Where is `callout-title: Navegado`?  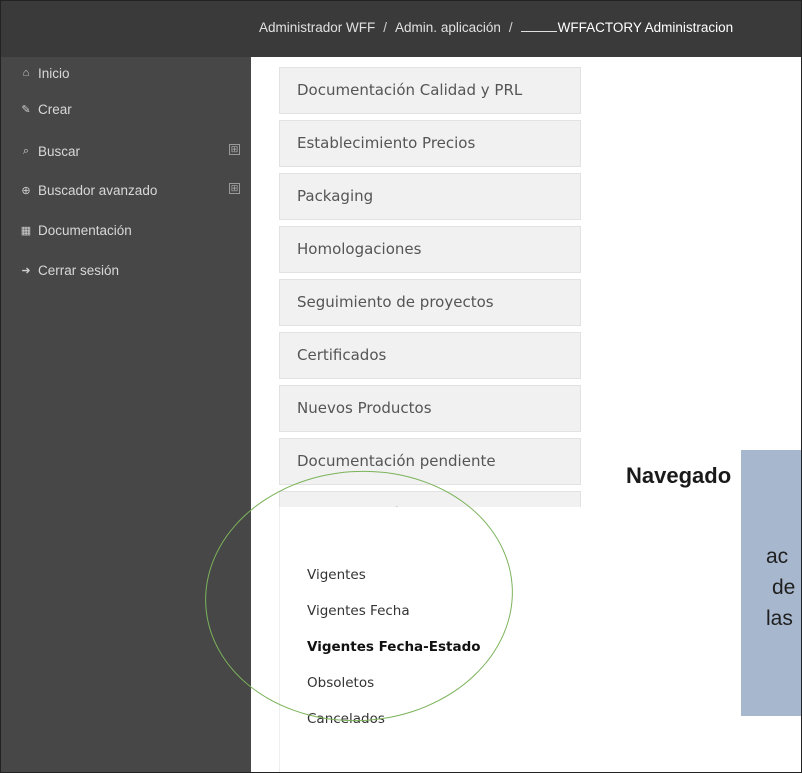
callout-title: Navegado is located at coordinates (679, 475).